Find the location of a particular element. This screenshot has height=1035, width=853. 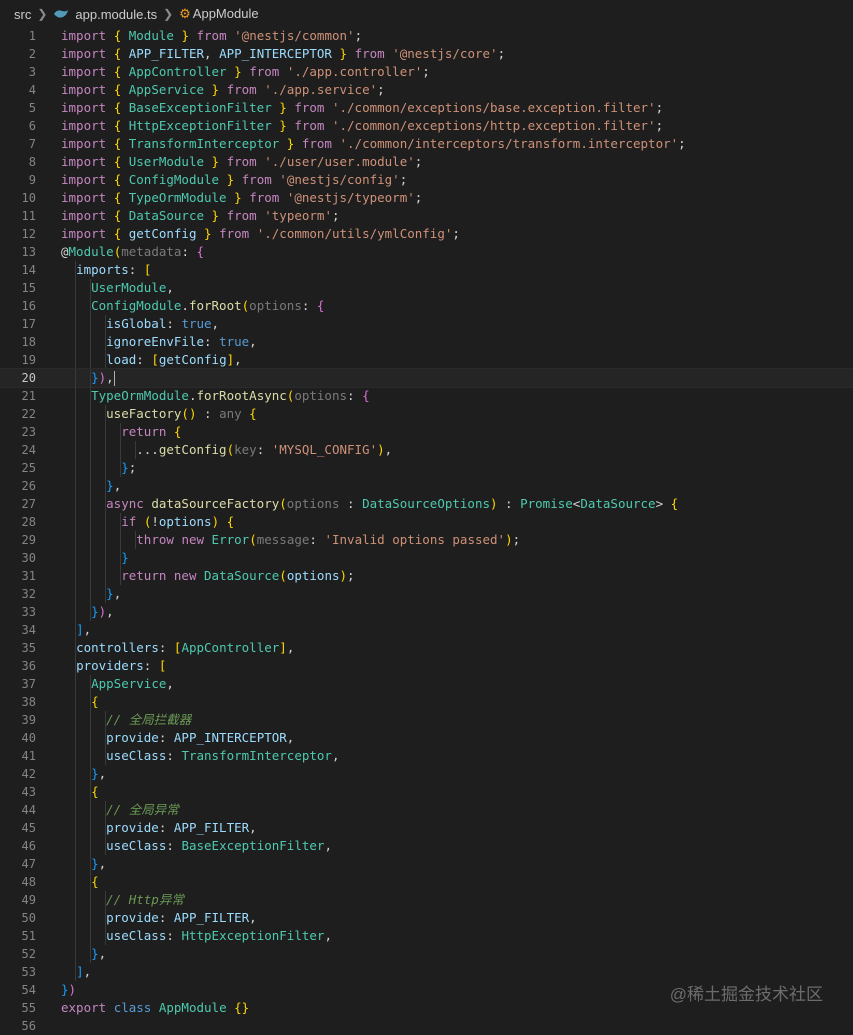

code-line: 28 if (!options) { is located at coordinates (426, 522).